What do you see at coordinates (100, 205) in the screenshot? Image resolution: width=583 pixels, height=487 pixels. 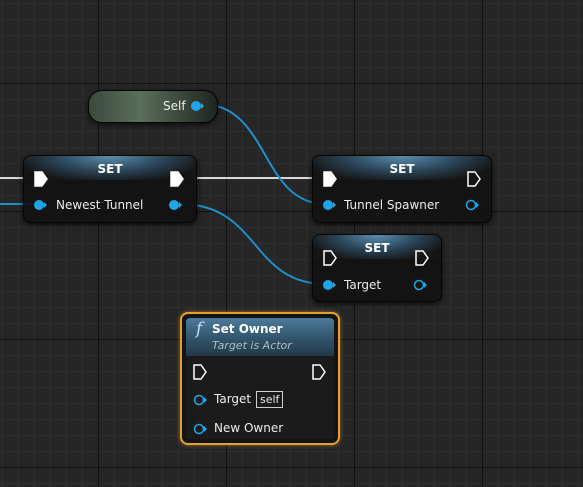 I see `newest-tunnel-label: Newest Tunnel` at bounding box center [100, 205].